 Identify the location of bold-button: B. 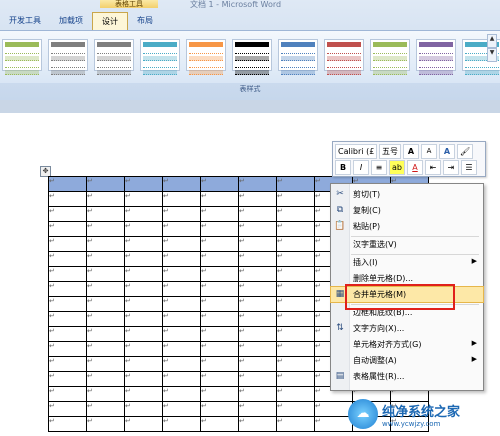
(343, 167).